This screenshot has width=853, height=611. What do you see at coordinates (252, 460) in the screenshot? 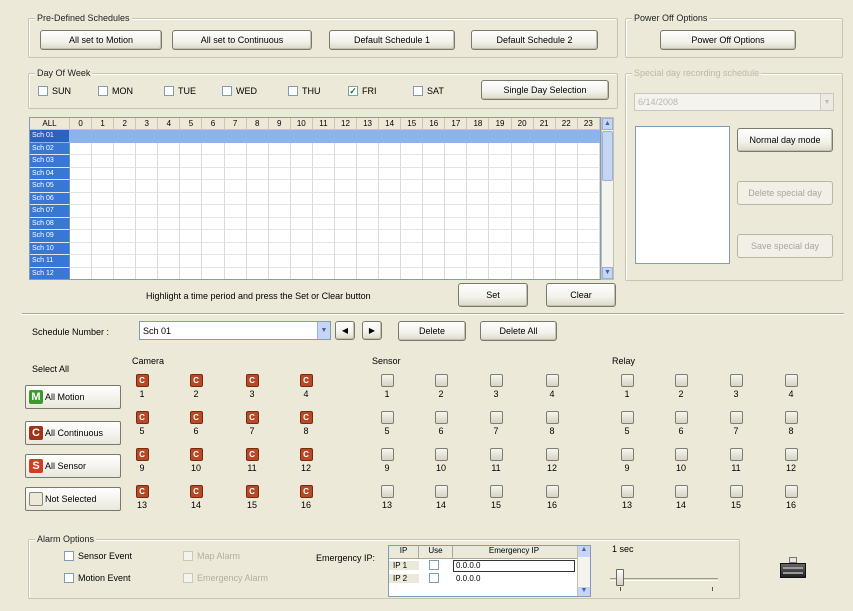
I see `camera-item: C 11` at bounding box center [252, 460].